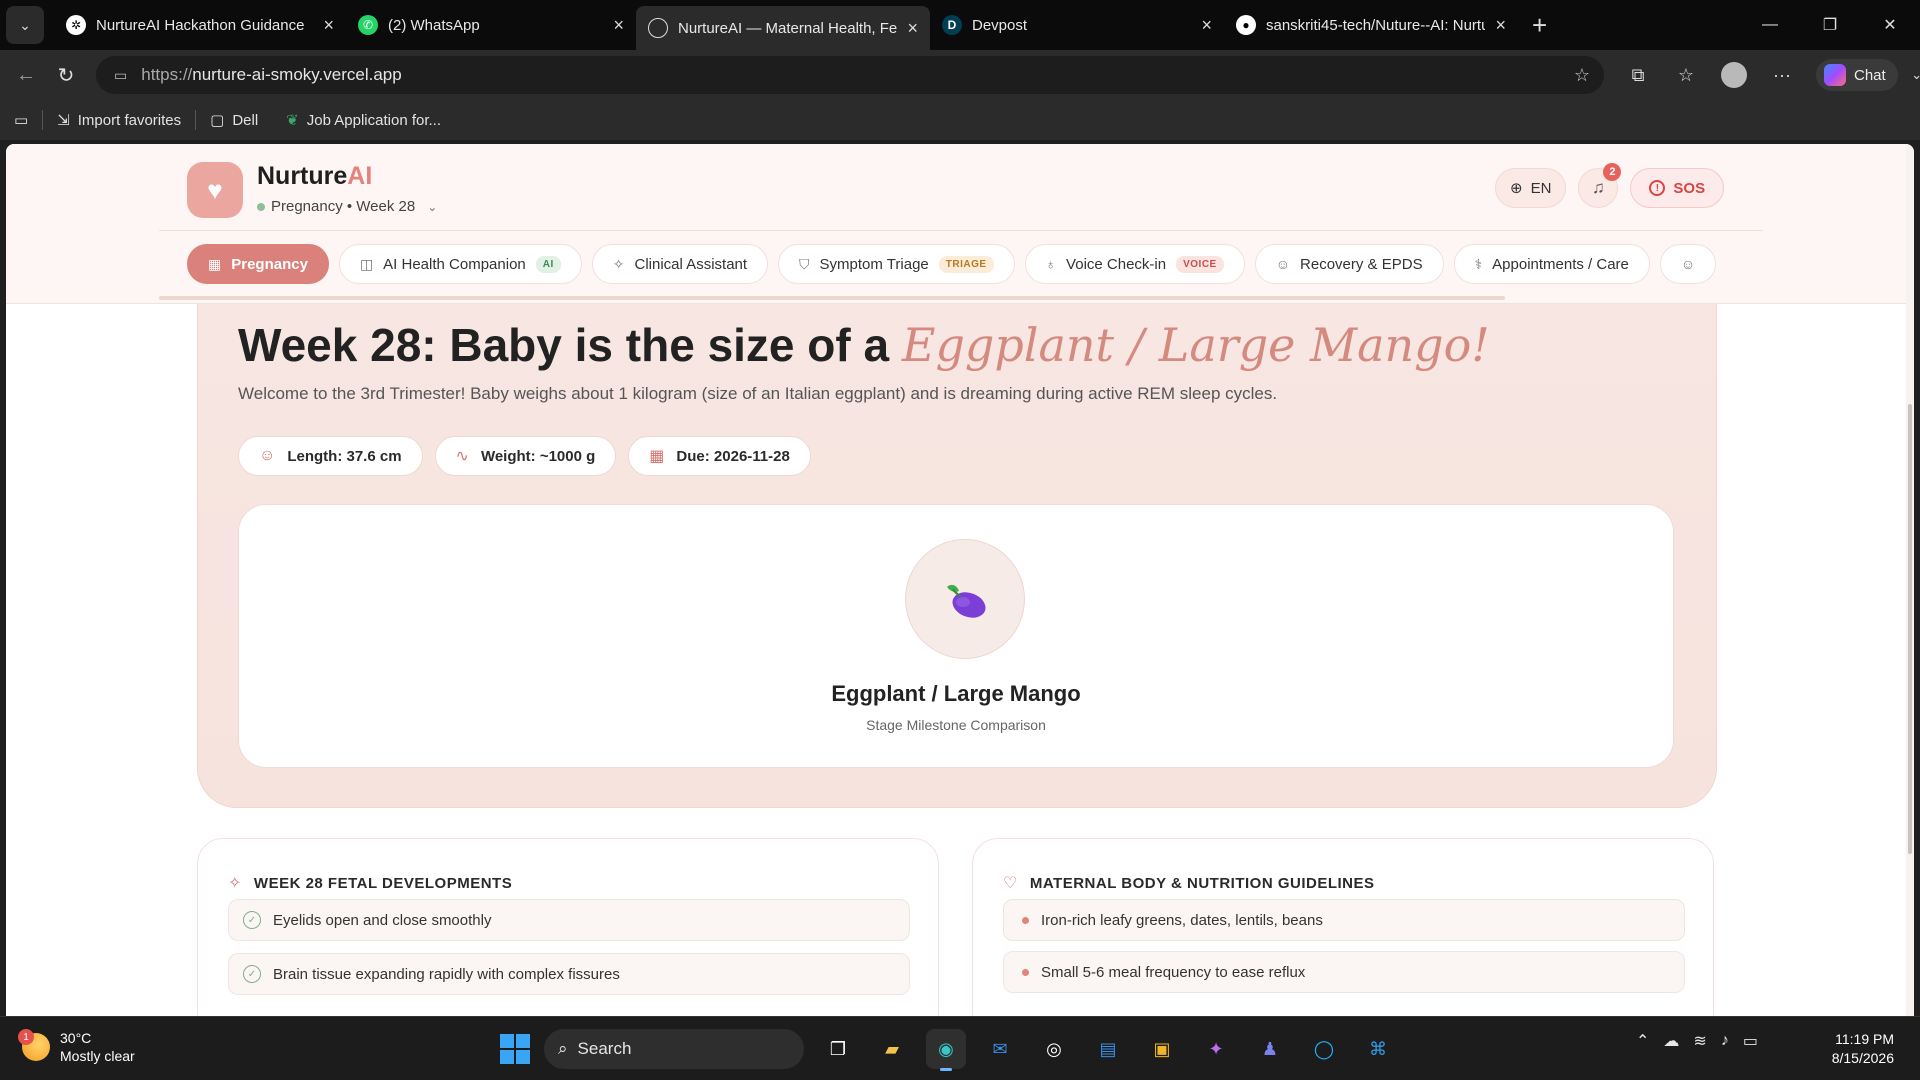 Image resolution: width=1920 pixels, height=1080 pixels. Describe the element at coordinates (1582, 75) in the screenshot. I see `favorite-star-icon: ☆` at that location.